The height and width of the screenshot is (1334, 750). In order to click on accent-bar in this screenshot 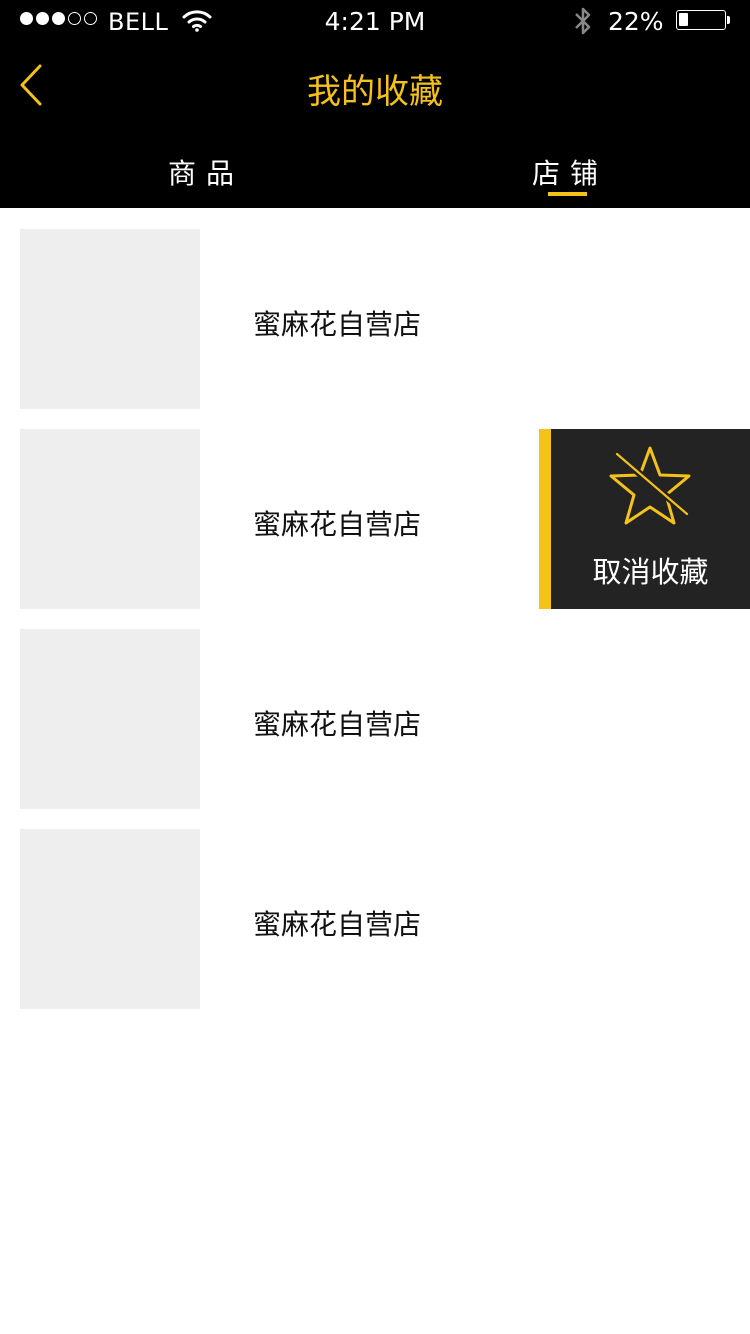, I will do `click(545, 519)`.